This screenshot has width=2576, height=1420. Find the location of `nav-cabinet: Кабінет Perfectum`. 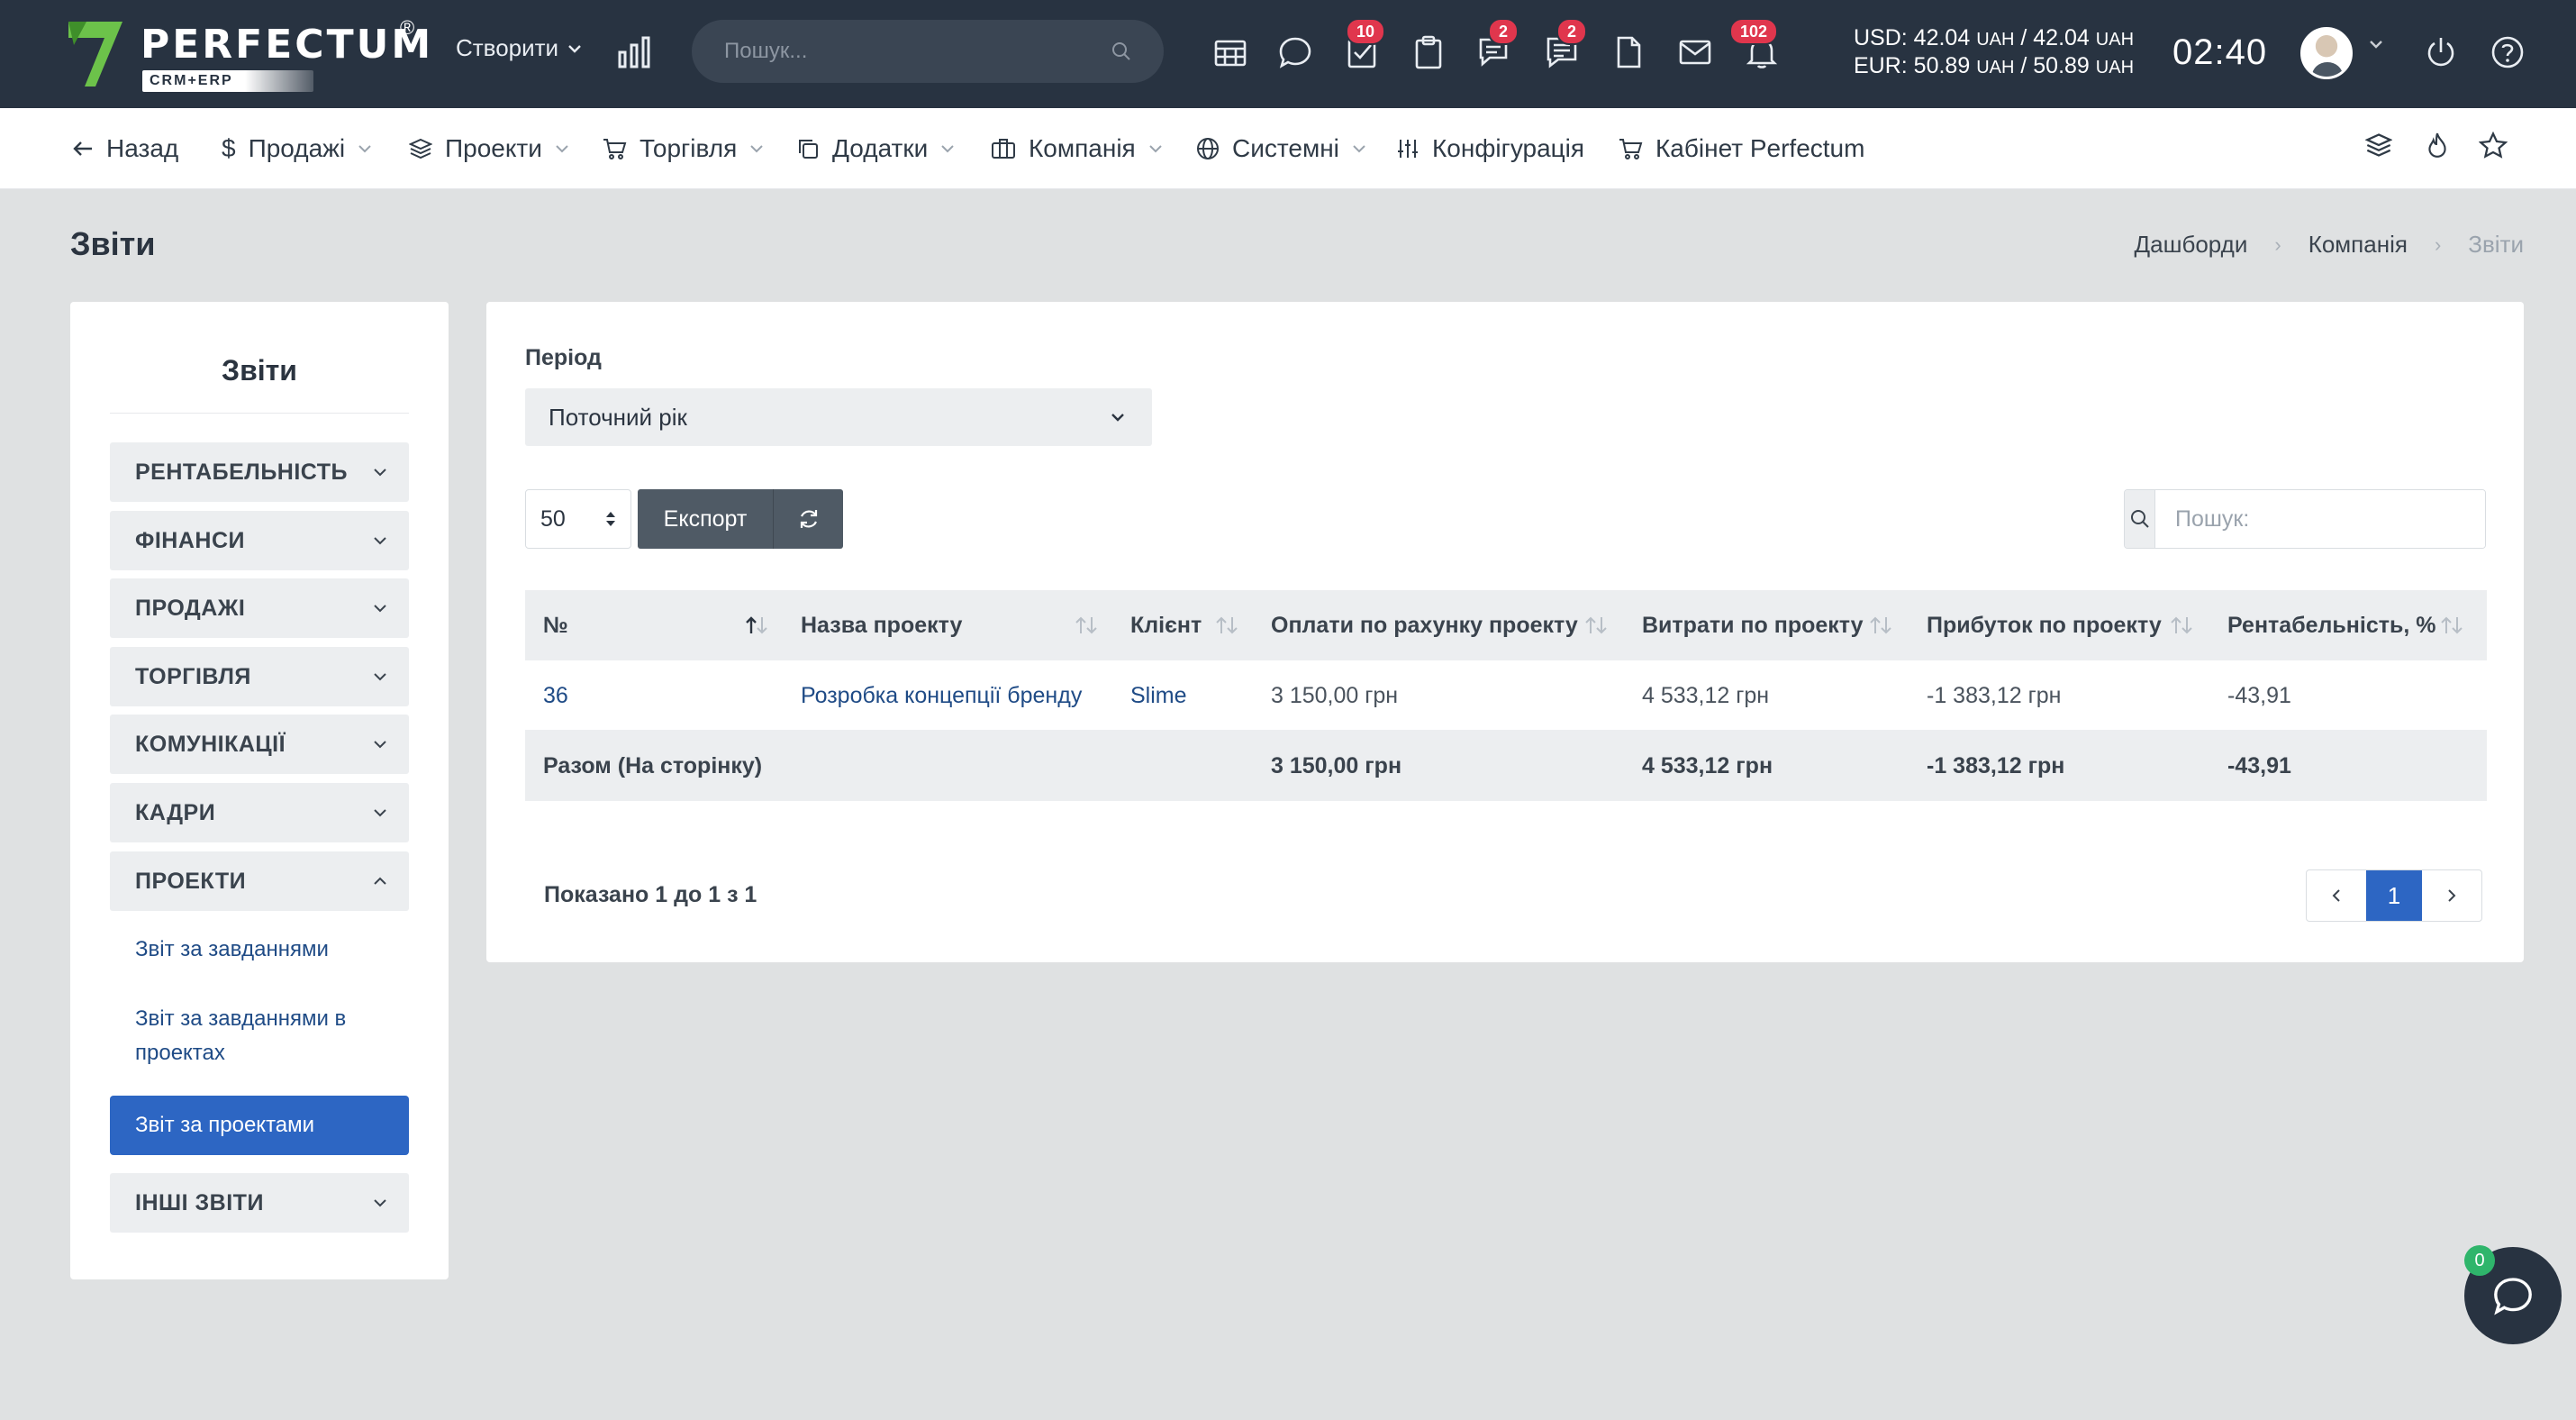

nav-cabinet: Кабінет Perfectum is located at coordinates (1741, 148).